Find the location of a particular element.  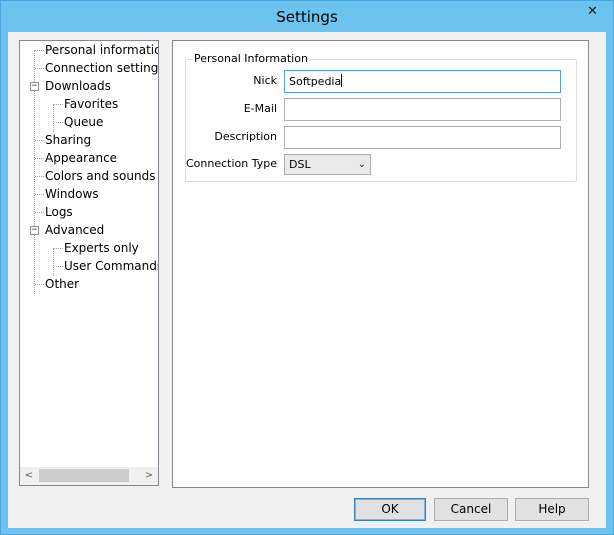

connection-type-value: DSL is located at coordinates (300, 164).